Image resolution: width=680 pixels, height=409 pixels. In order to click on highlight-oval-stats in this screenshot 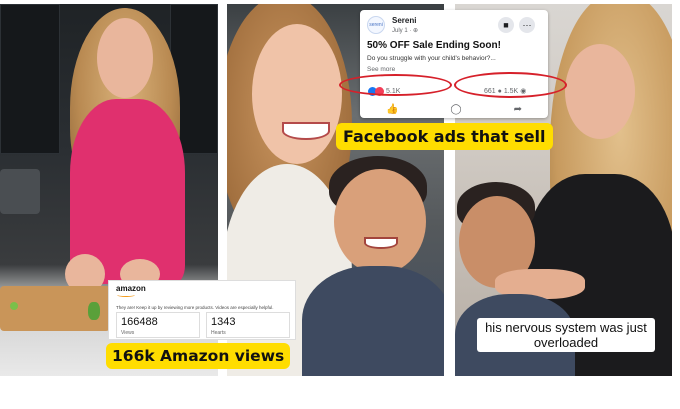, I will do `click(510, 85)`.